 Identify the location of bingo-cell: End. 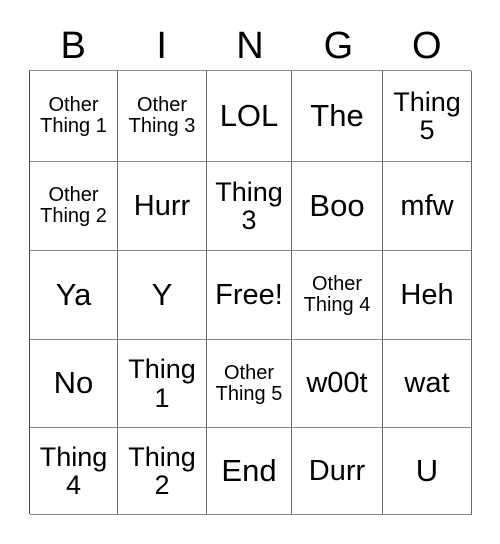
(249, 471).